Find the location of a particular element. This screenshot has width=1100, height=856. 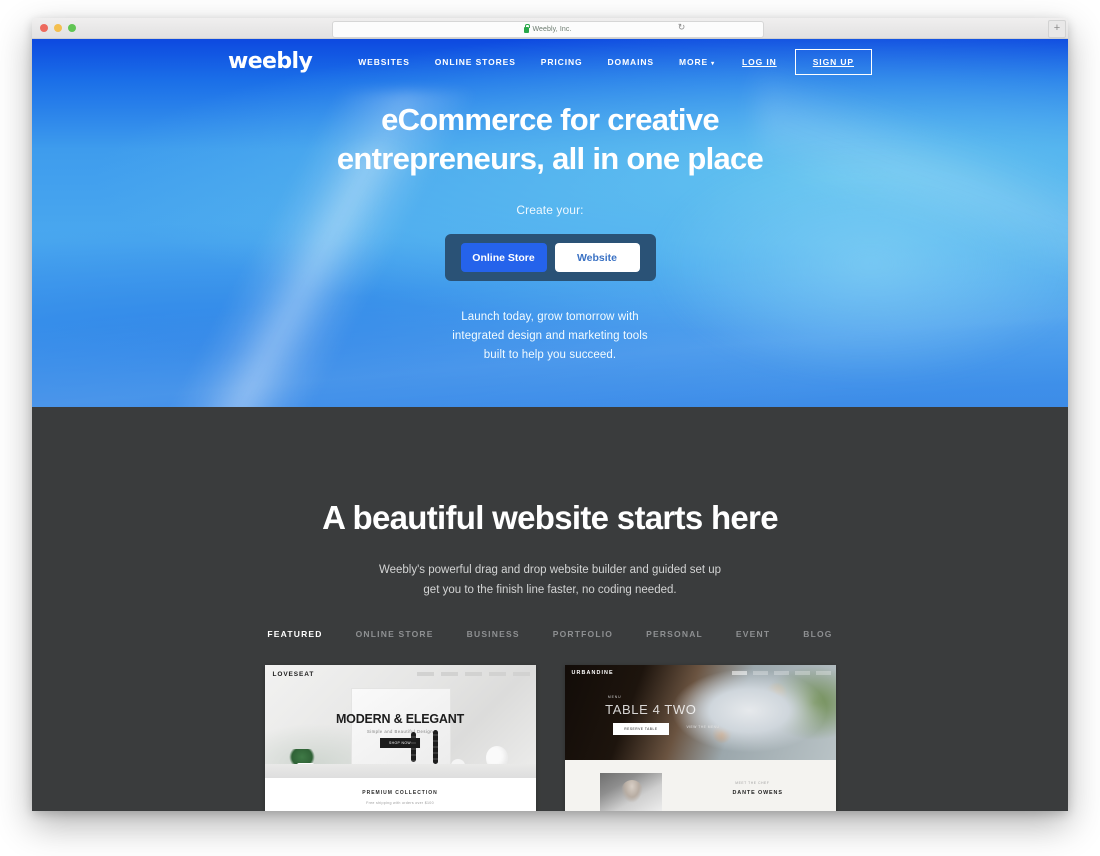

tab-blog: BLOG is located at coordinates (817, 634).